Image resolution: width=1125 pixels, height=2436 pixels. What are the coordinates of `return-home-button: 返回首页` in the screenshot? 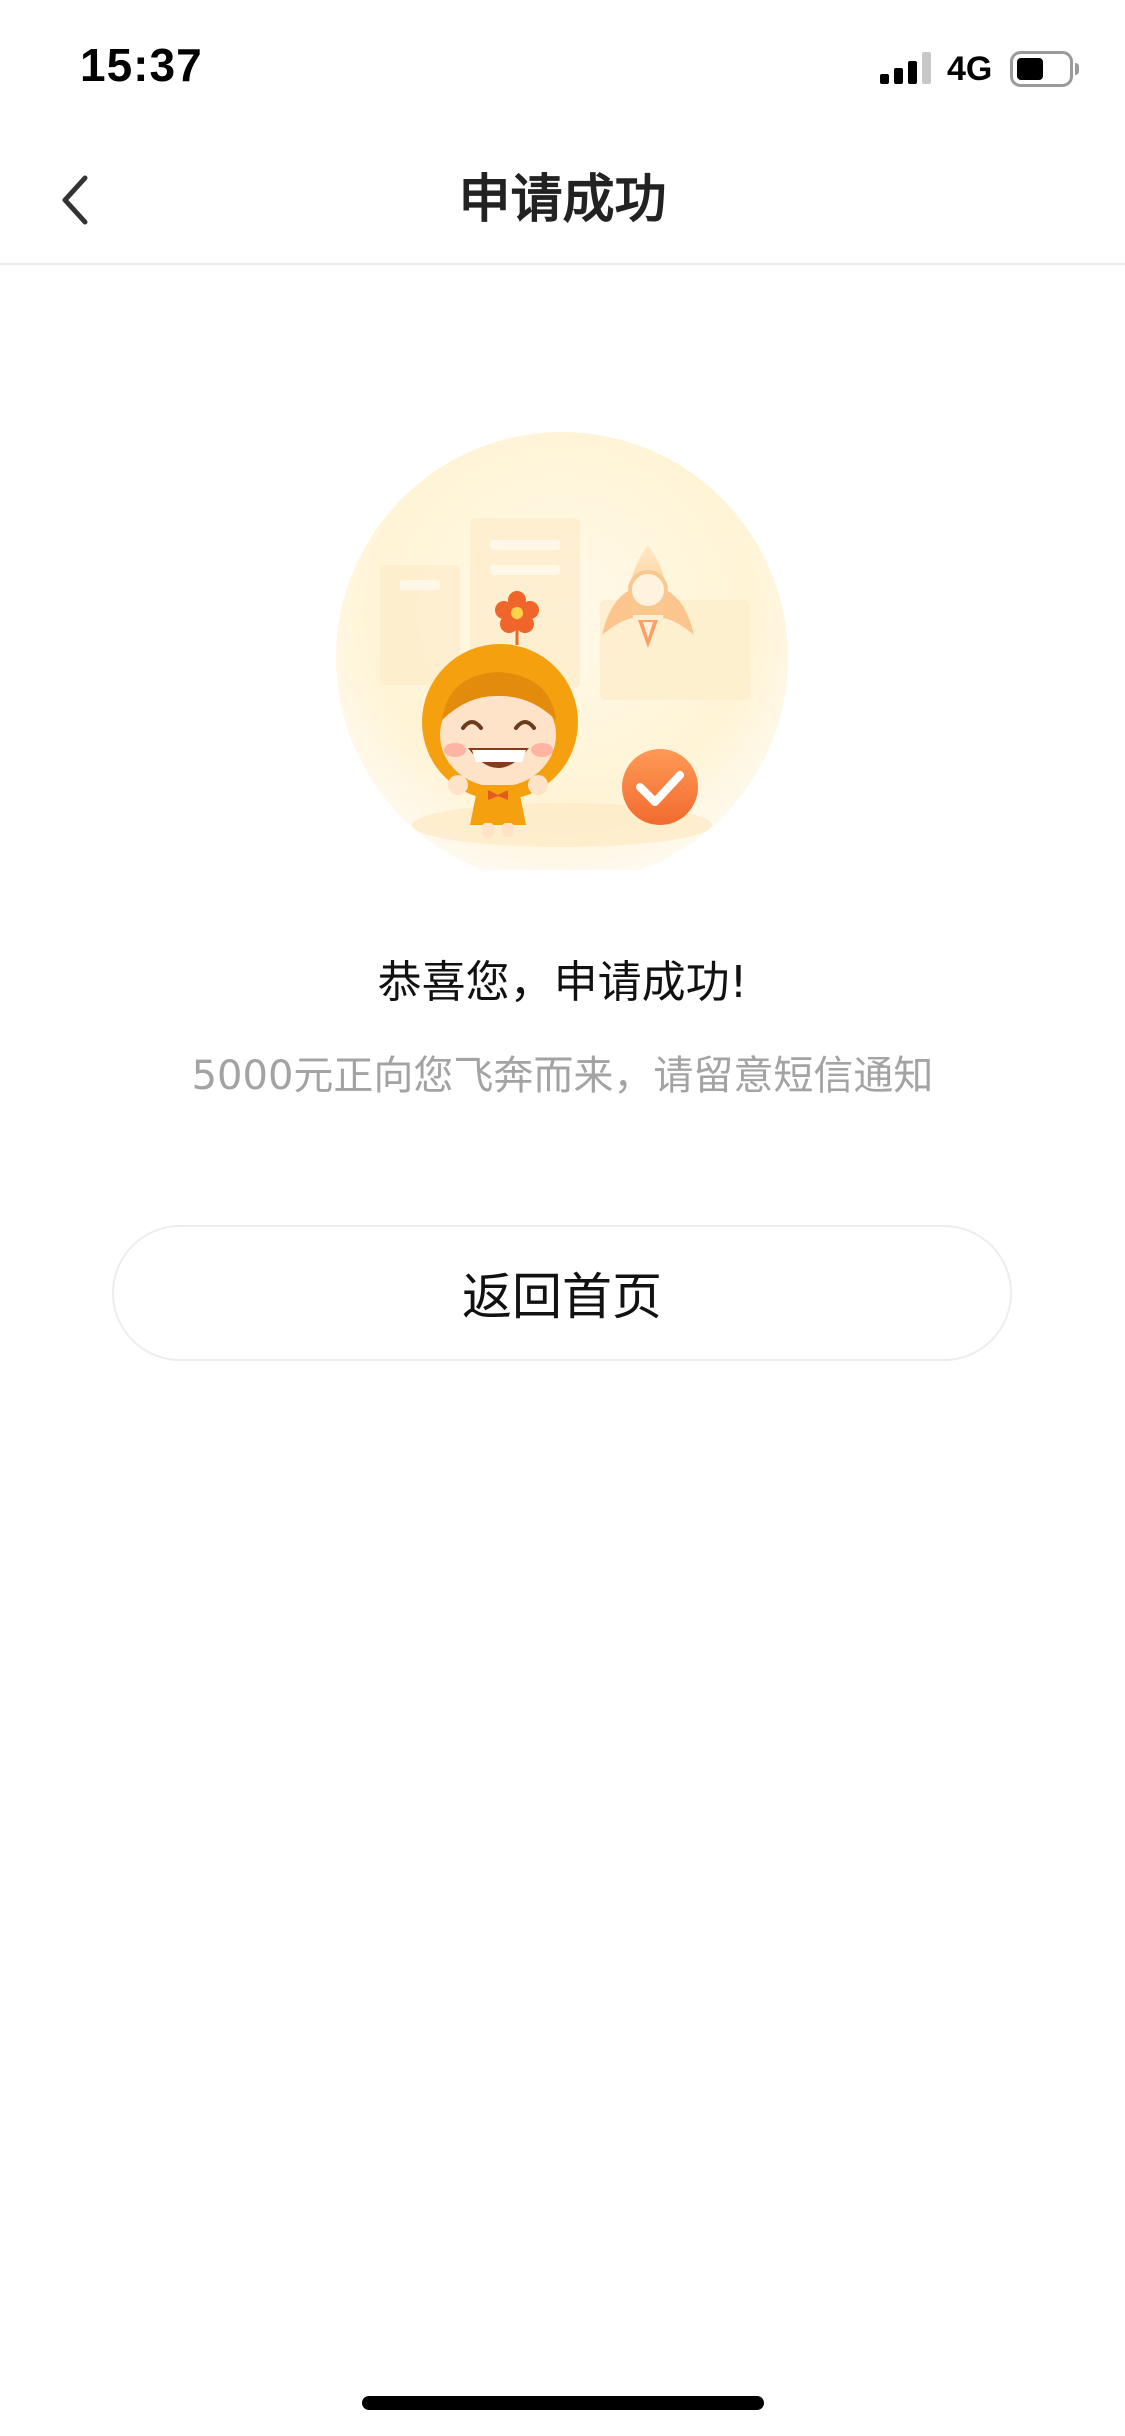 It's located at (562, 1293).